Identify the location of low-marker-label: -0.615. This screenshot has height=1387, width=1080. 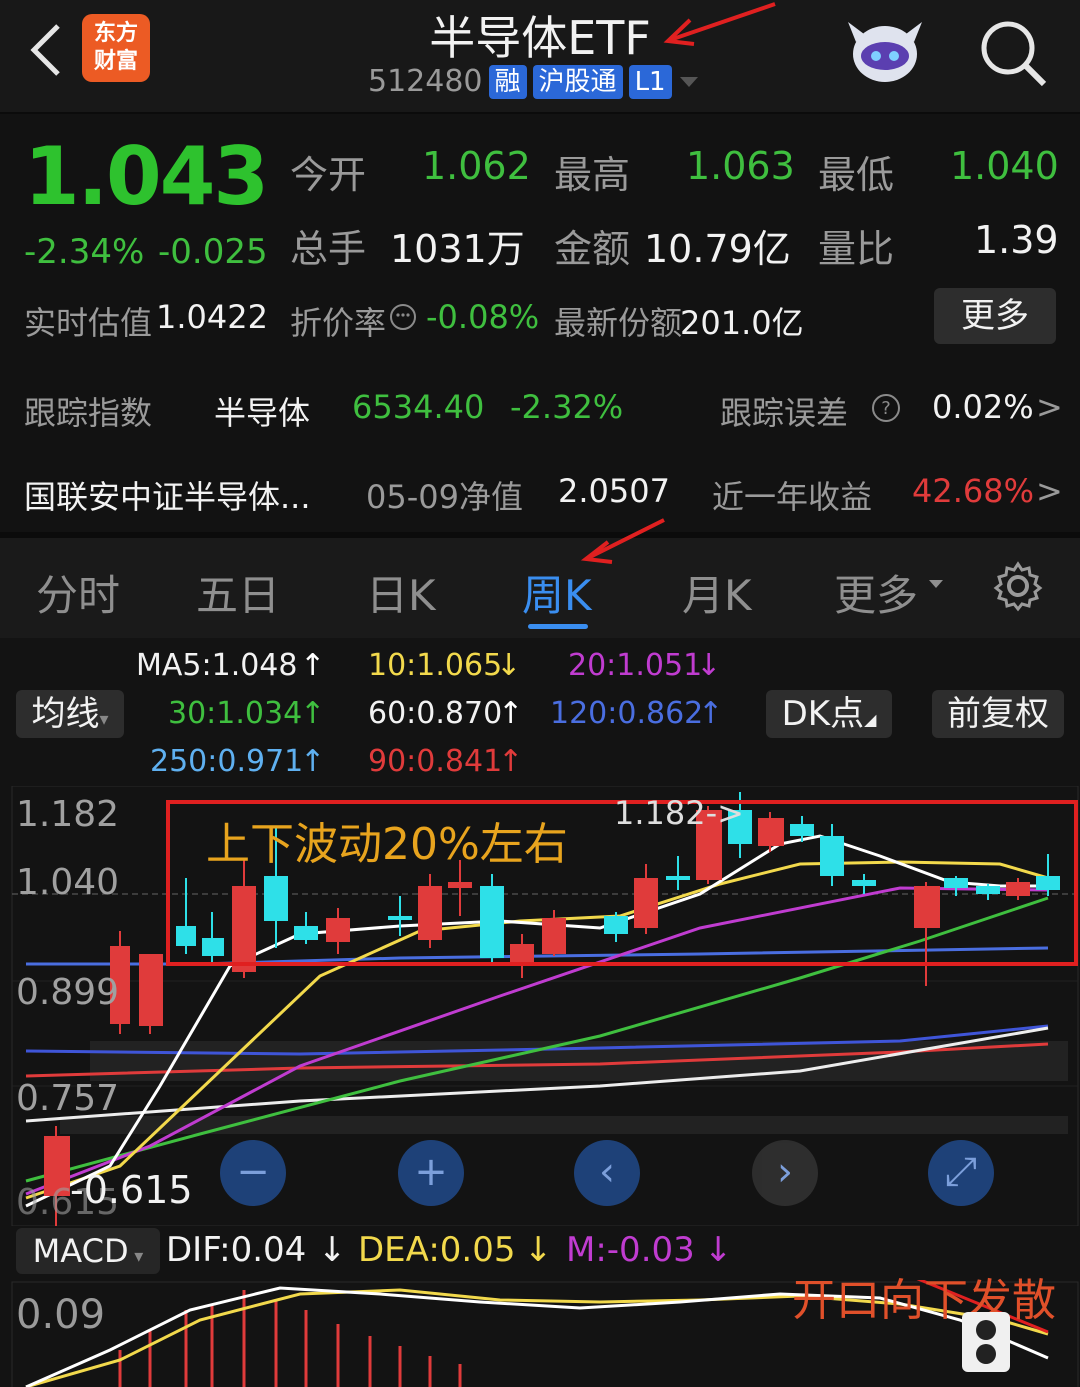
(131, 1190).